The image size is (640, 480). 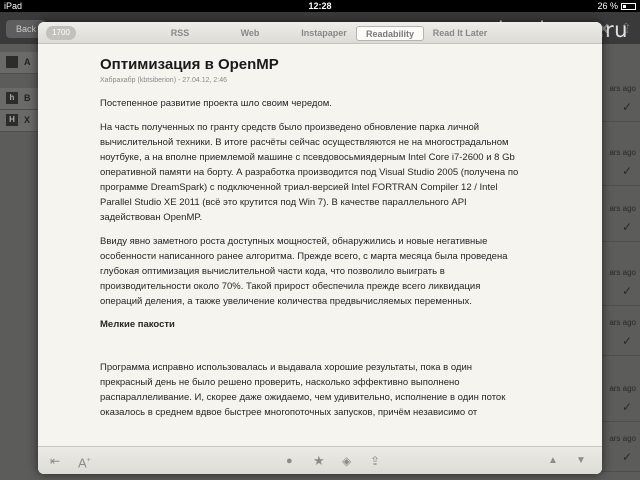 I want to click on feed-icon: H, so click(x=12, y=120).